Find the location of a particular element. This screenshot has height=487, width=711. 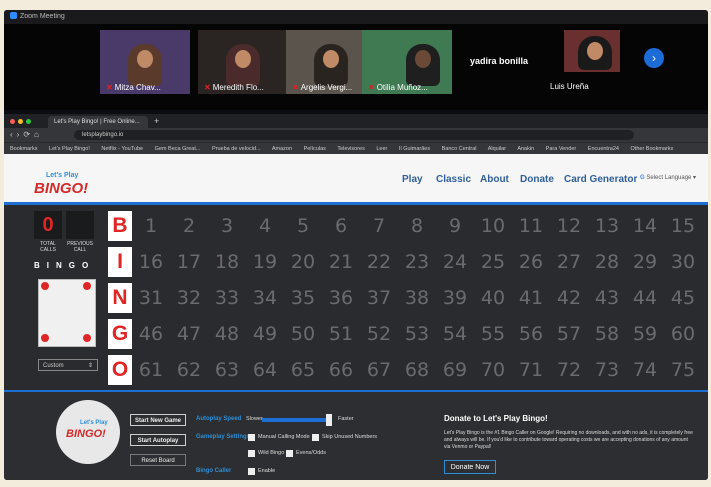

maximize-window-icon is located at coordinates (28, 121).